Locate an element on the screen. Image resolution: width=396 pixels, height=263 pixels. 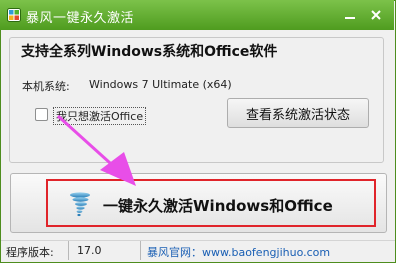
official-site-link: 暴风官网：www.baofengjihuo.com is located at coordinates (238, 252).